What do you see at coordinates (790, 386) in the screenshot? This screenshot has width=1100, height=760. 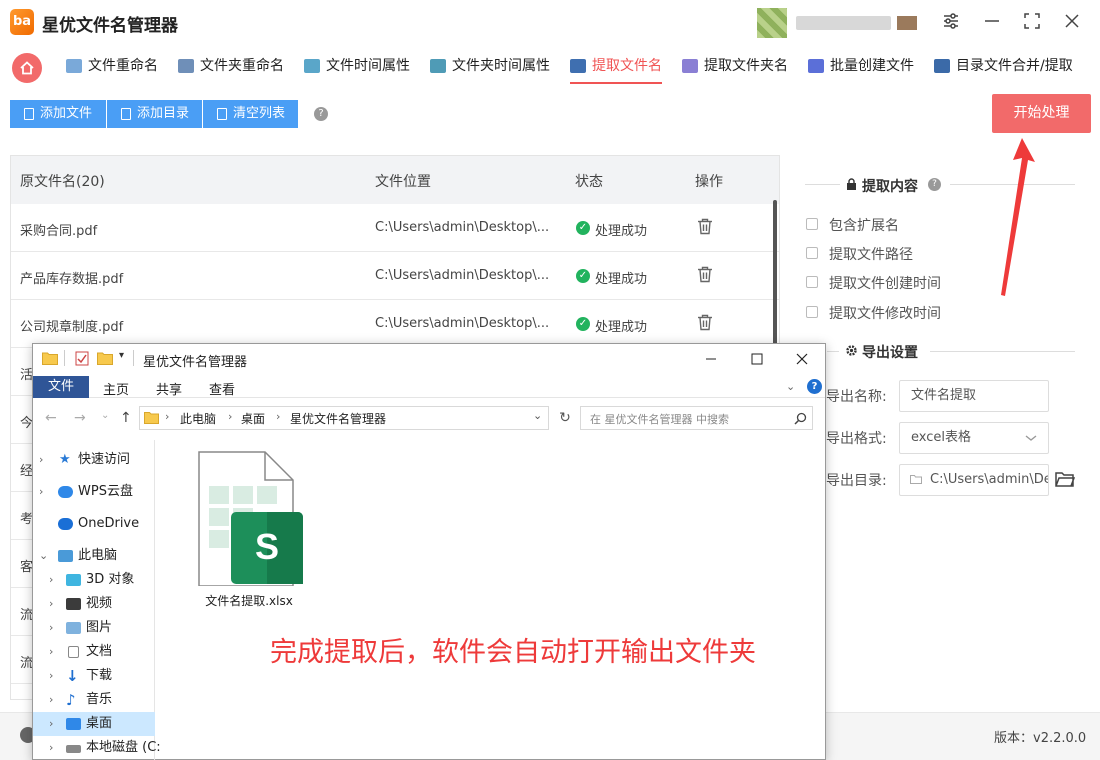 I see `ribbon-expand-icon: ⌄` at bounding box center [790, 386].